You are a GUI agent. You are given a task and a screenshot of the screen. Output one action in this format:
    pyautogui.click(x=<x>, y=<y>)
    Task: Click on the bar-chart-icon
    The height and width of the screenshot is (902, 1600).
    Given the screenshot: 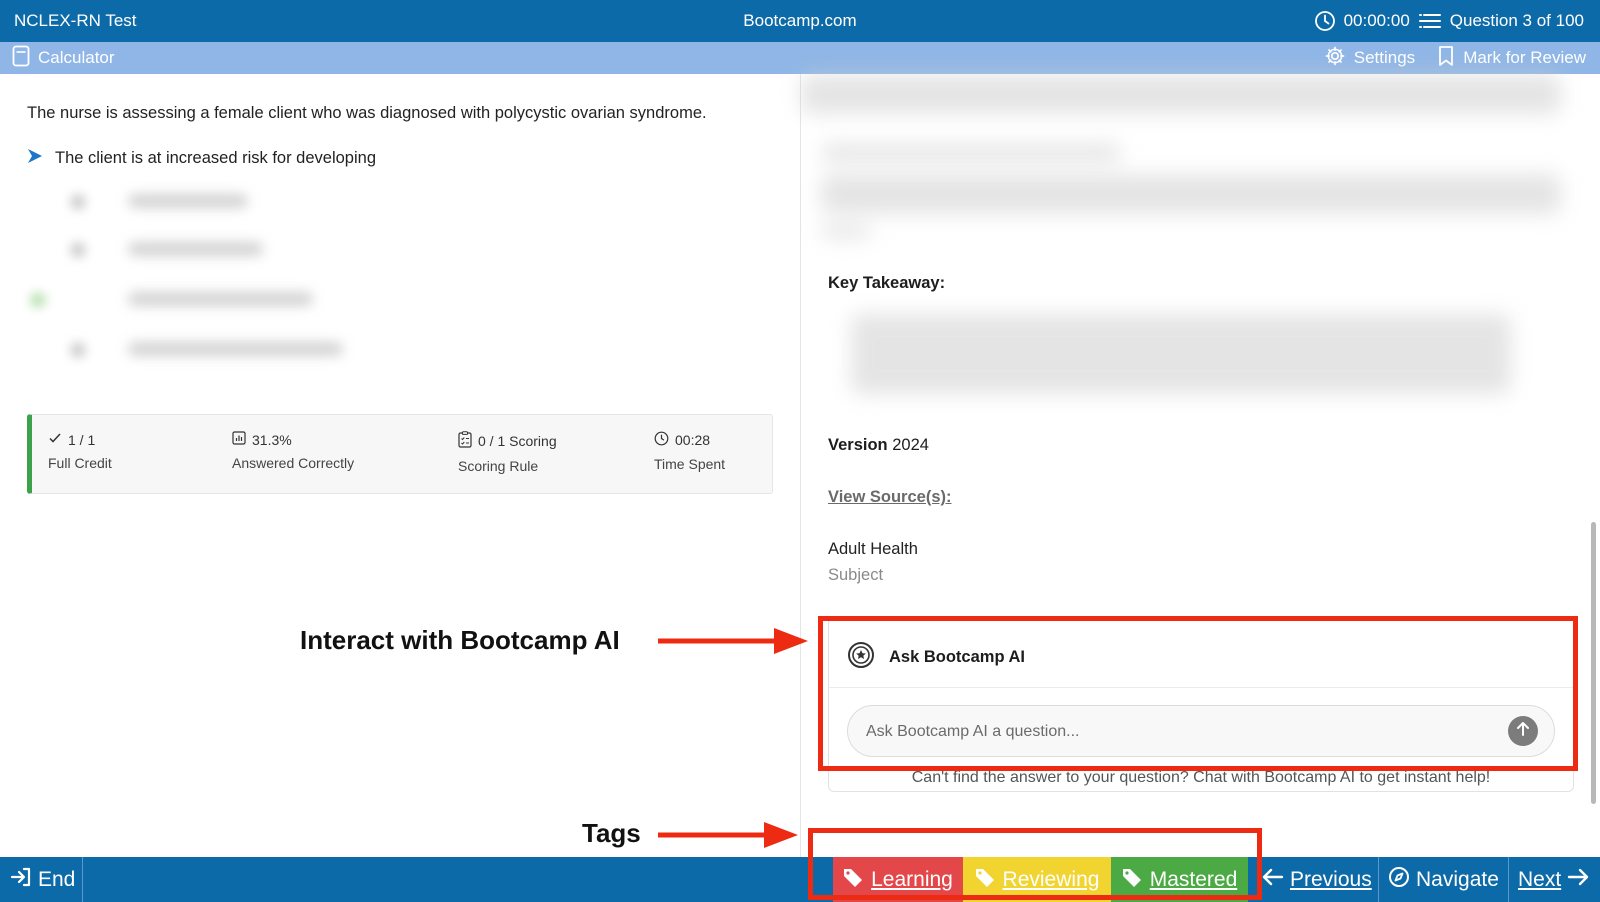 What is the action you would take?
    pyautogui.click(x=239, y=439)
    